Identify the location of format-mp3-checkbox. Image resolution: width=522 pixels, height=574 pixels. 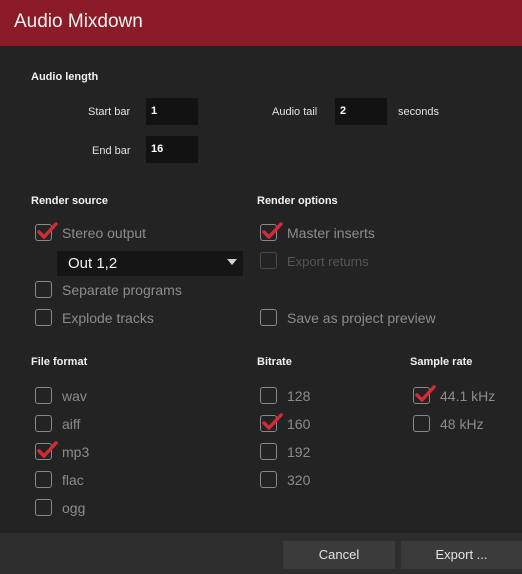
(46, 450).